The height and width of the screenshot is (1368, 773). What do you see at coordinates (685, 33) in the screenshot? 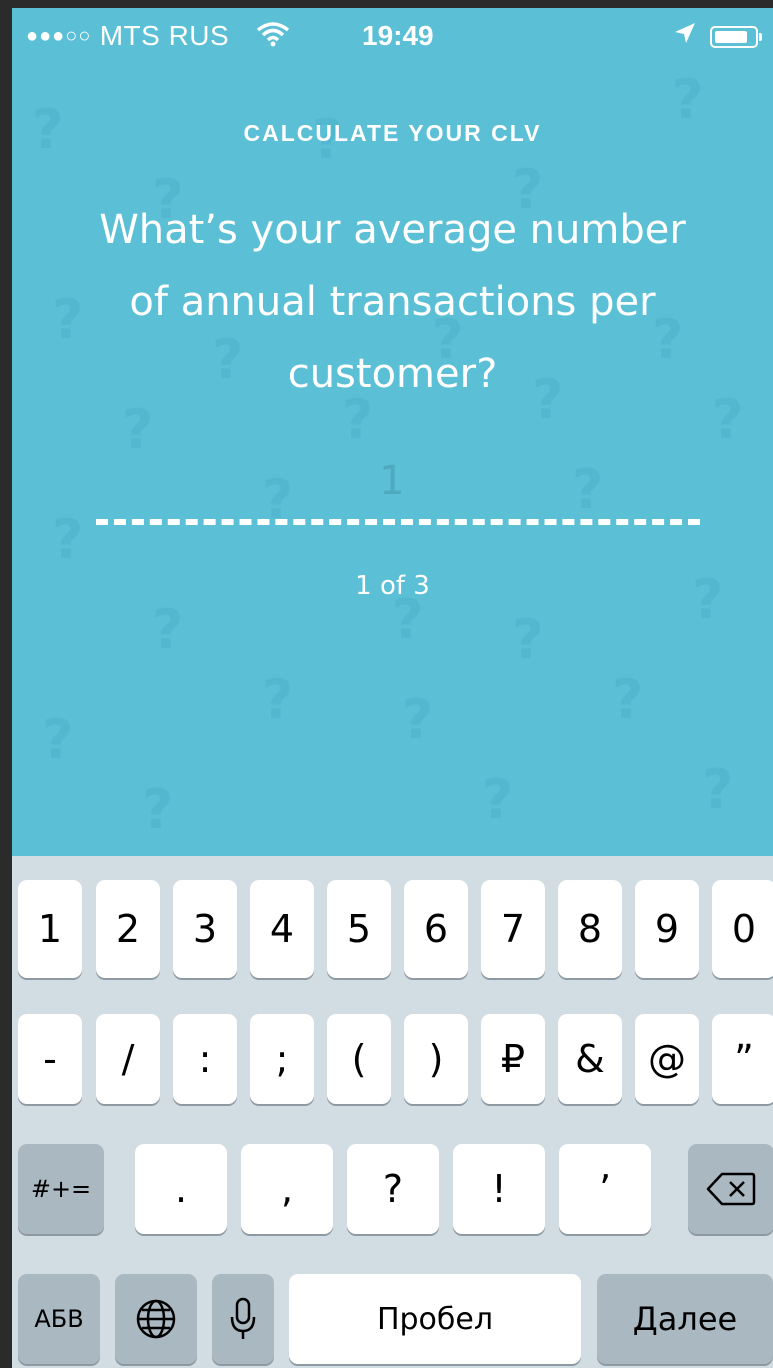
I see `location-arrow-icon` at bounding box center [685, 33].